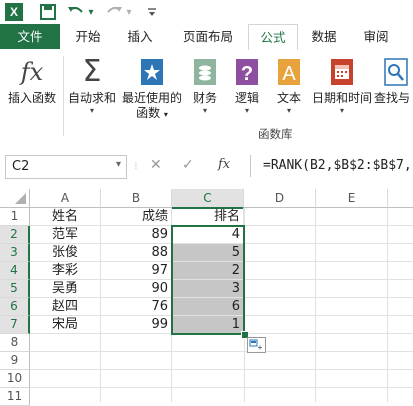 The image size is (413, 406). What do you see at coordinates (65, 198) in the screenshot?
I see `column-header-a: A` at bounding box center [65, 198].